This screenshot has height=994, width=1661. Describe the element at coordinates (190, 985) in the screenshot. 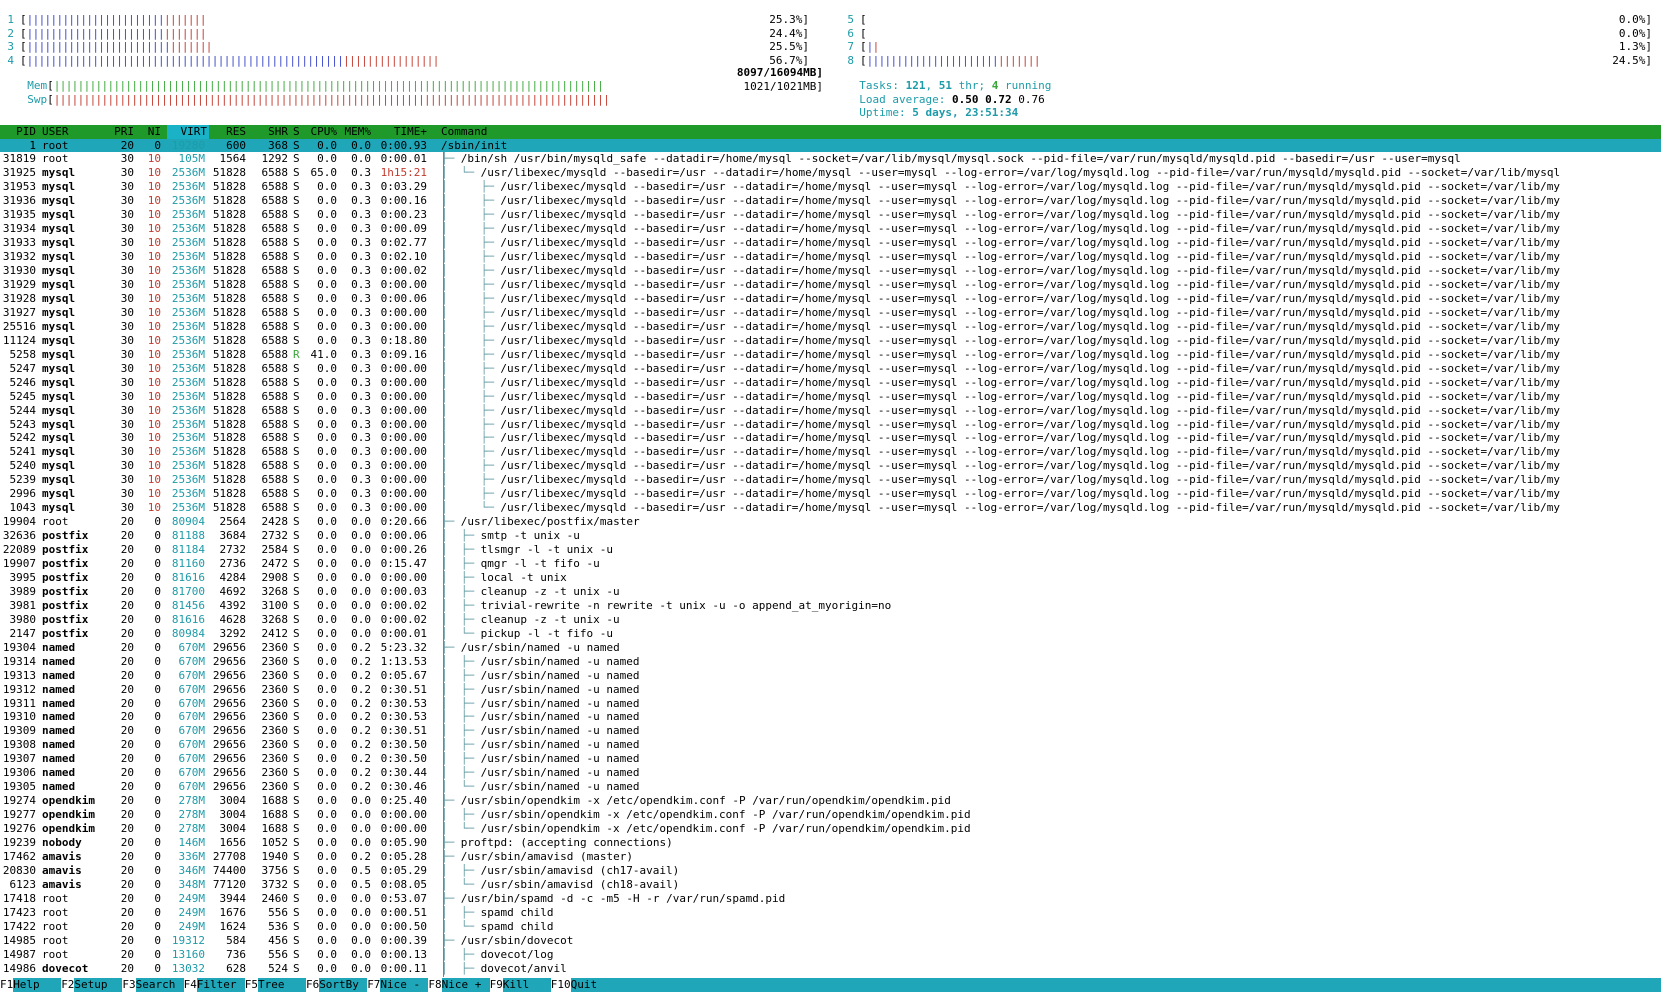

I see `fkey-f4: F4` at that location.